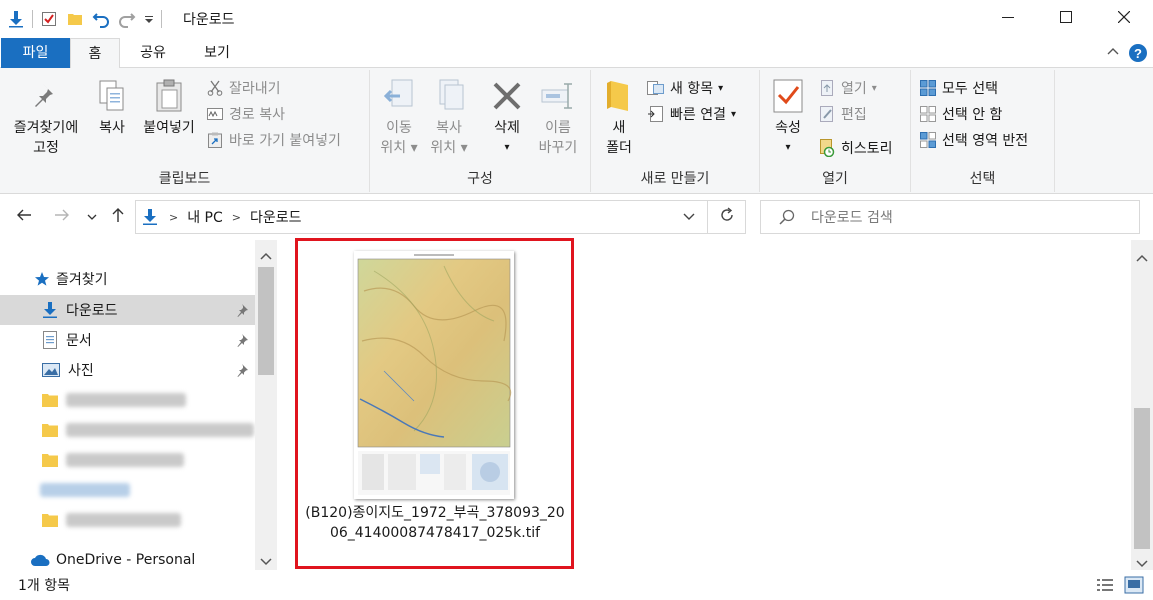  What do you see at coordinates (217, 53) in the screenshot?
I see `tab-view: 보기` at bounding box center [217, 53].